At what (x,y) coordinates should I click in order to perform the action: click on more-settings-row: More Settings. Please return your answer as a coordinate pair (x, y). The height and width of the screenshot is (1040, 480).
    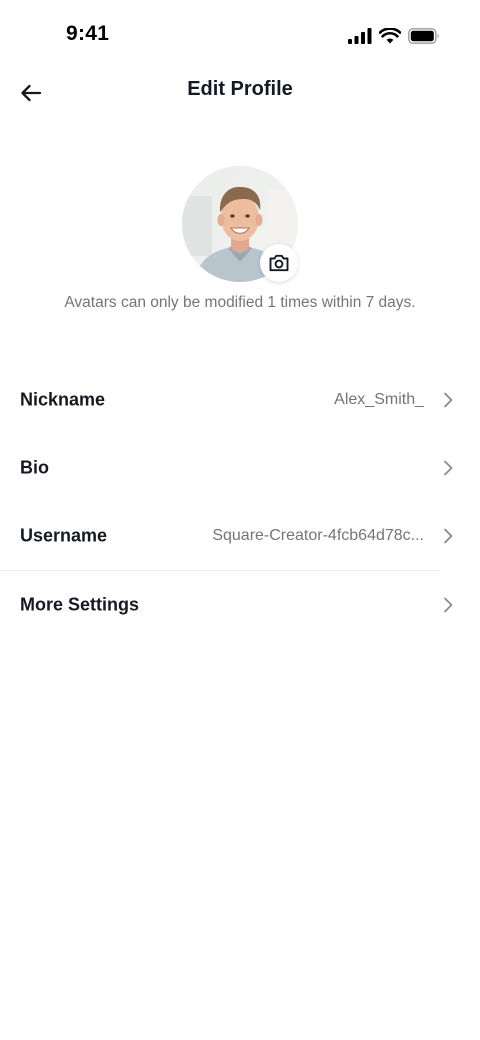
    Looking at the image, I should click on (240, 605).